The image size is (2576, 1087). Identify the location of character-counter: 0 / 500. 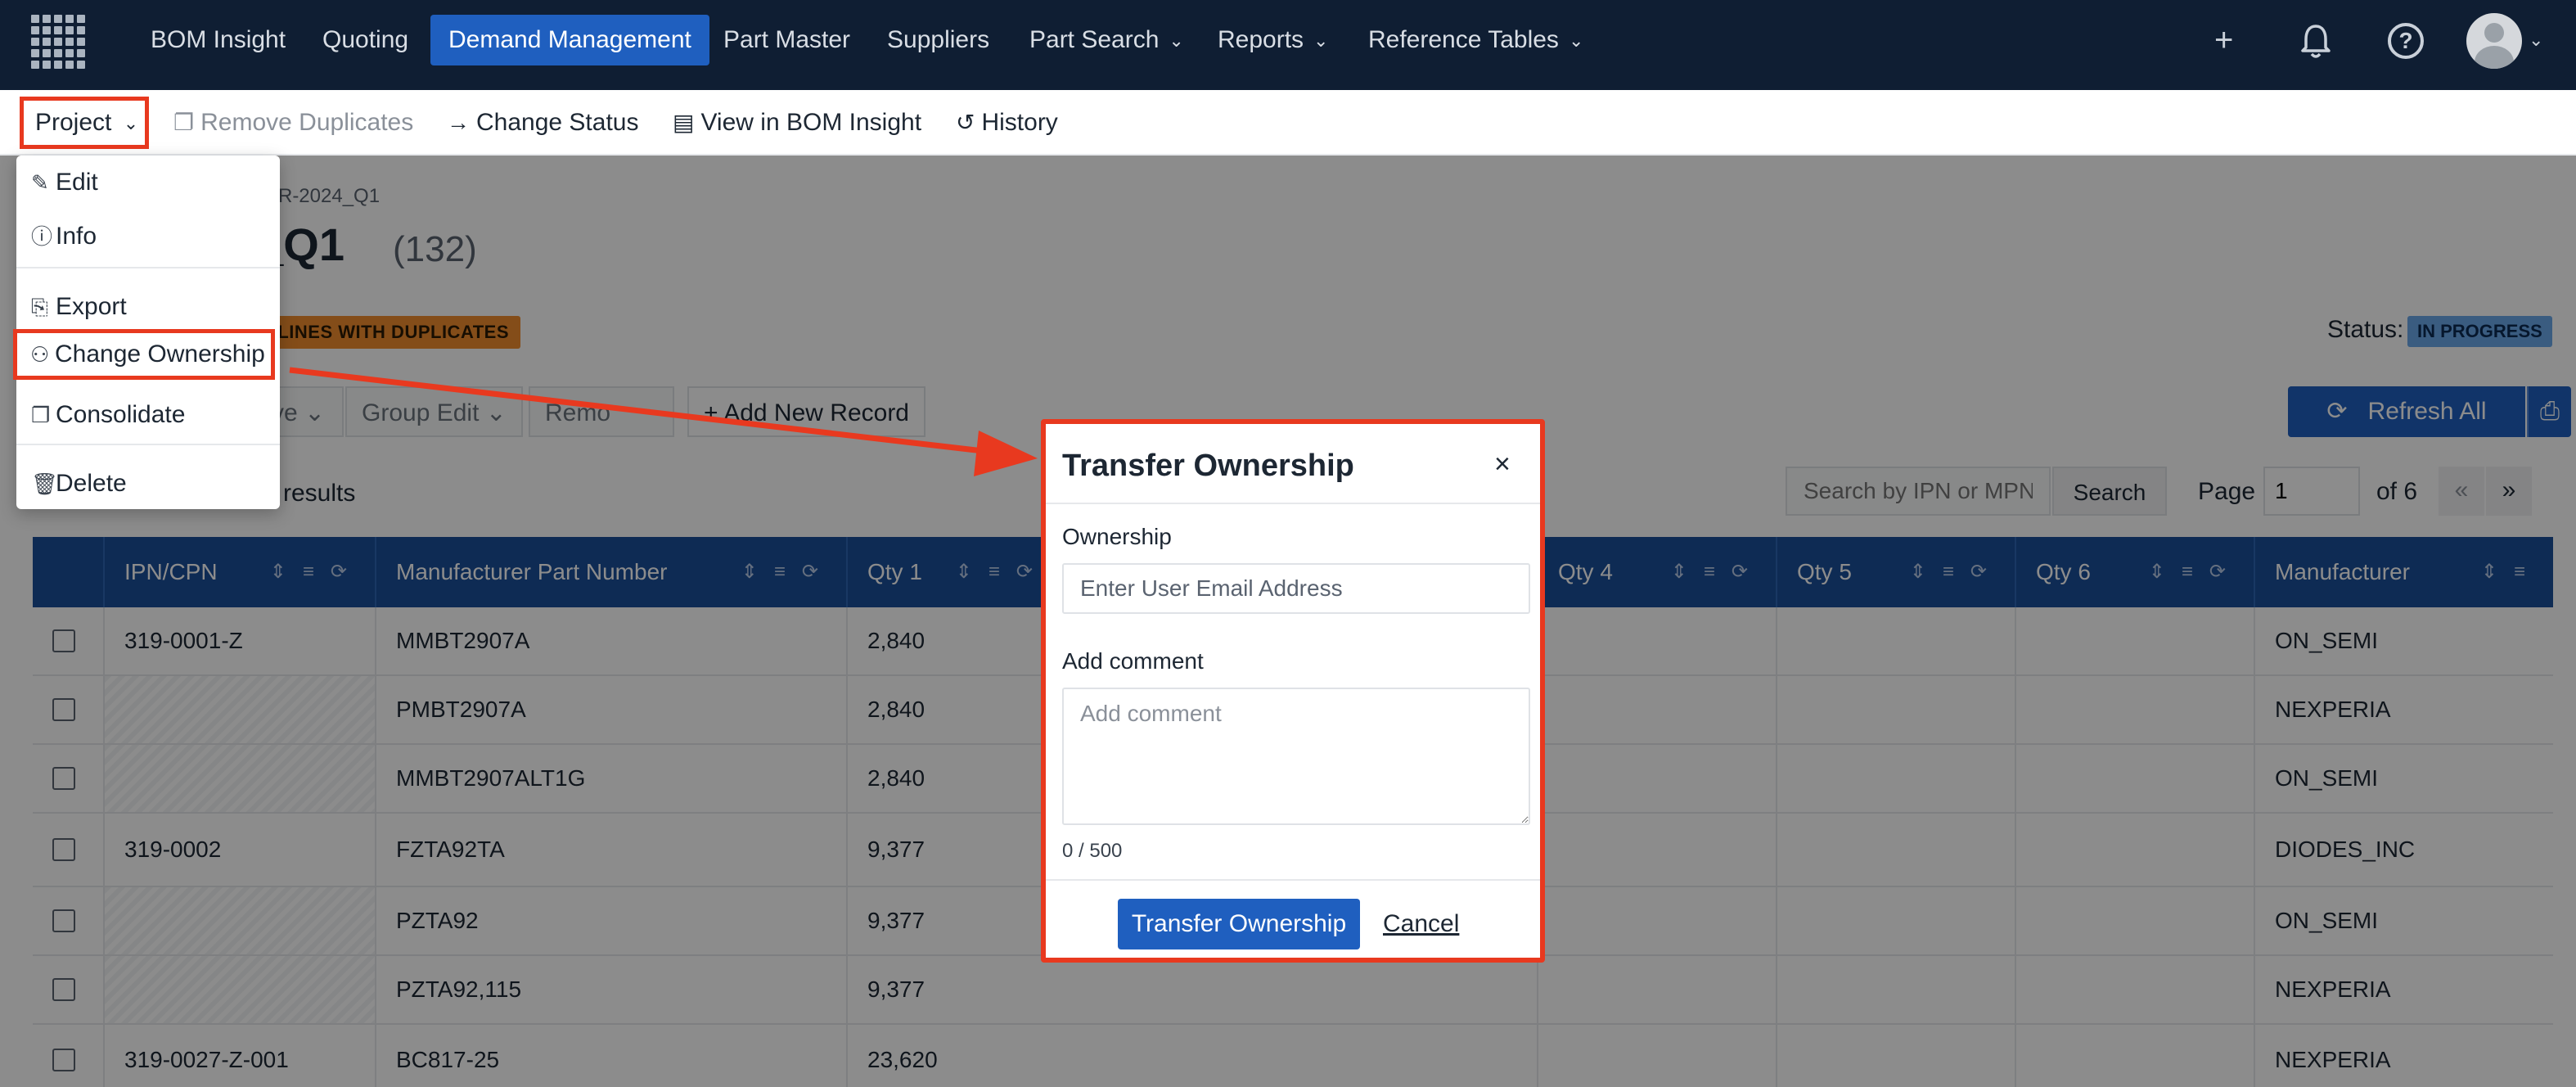
(1092, 851).